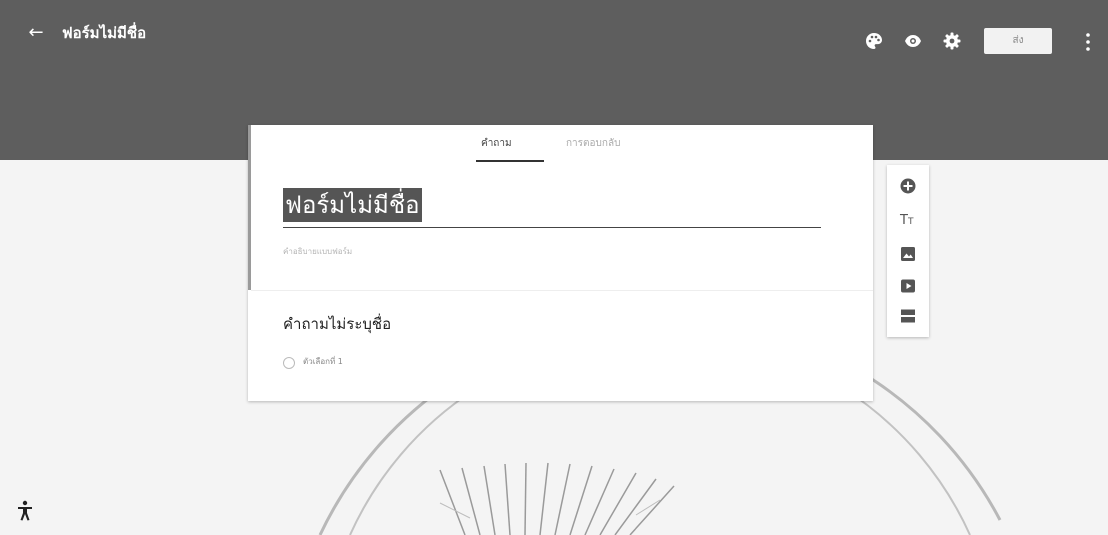  Describe the element at coordinates (552, 227) in the screenshot. I see `title-underline` at that location.